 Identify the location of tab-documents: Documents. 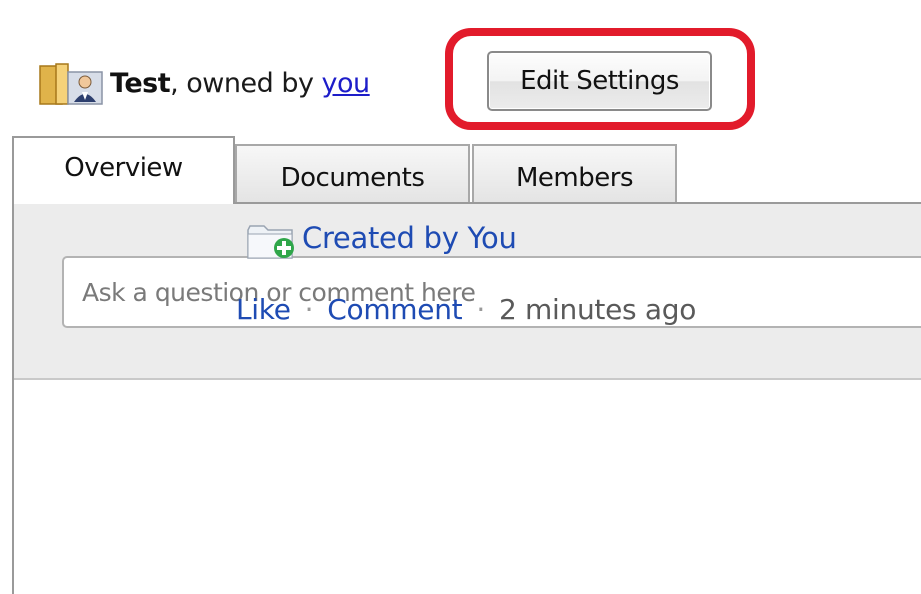
(352, 173).